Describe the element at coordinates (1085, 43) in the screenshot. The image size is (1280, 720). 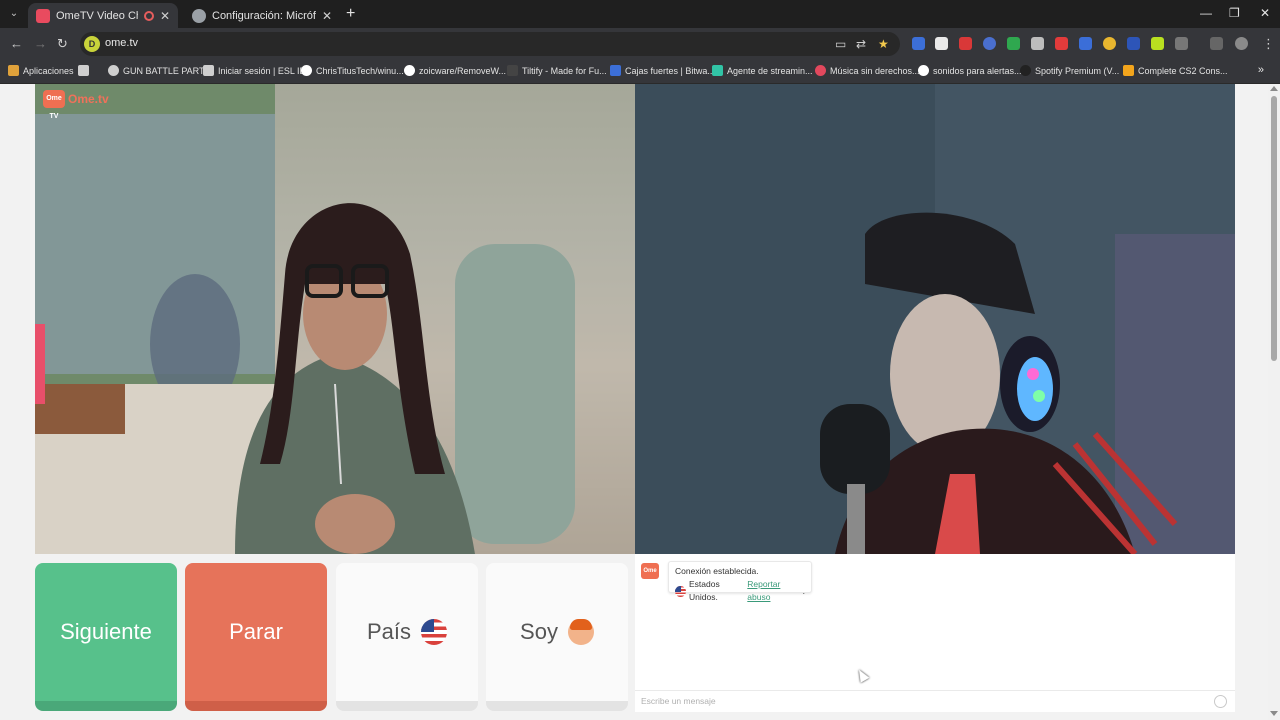
I see `extension-translate-icon` at that location.